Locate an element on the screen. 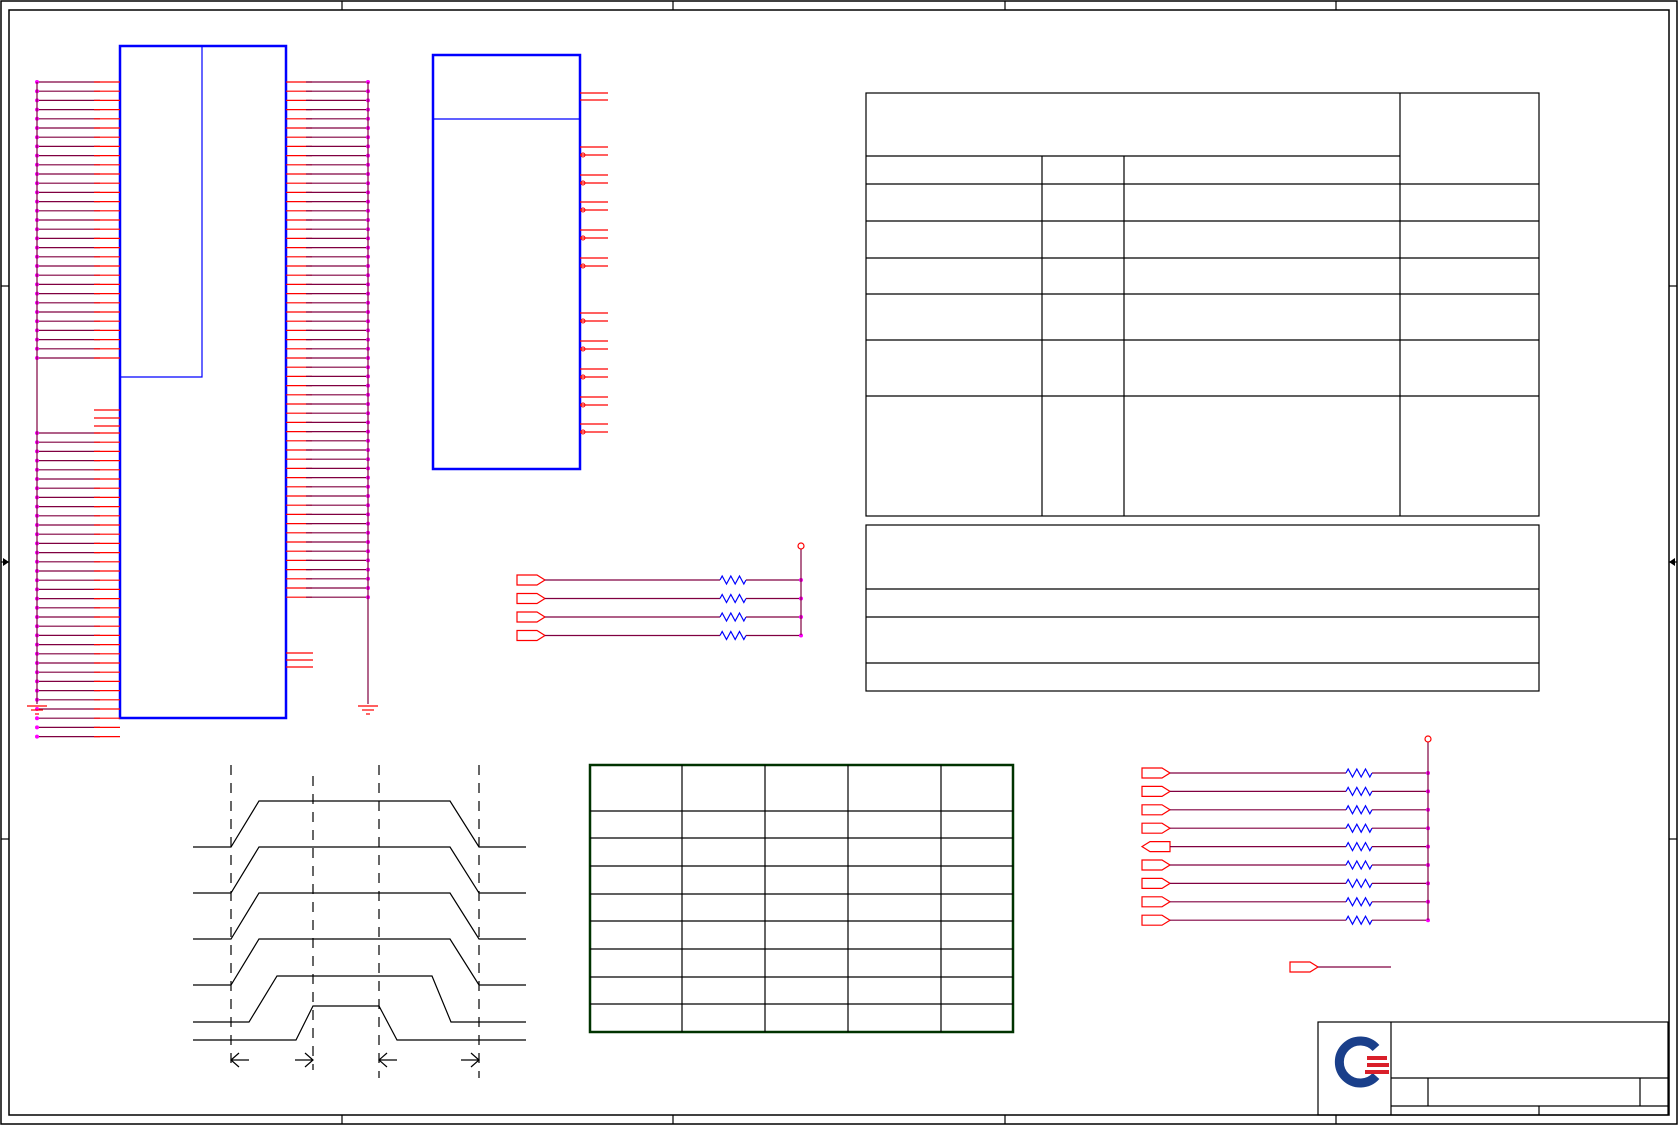 The image size is (1678, 1125). lower-info-table is located at coordinates (1202, 608).